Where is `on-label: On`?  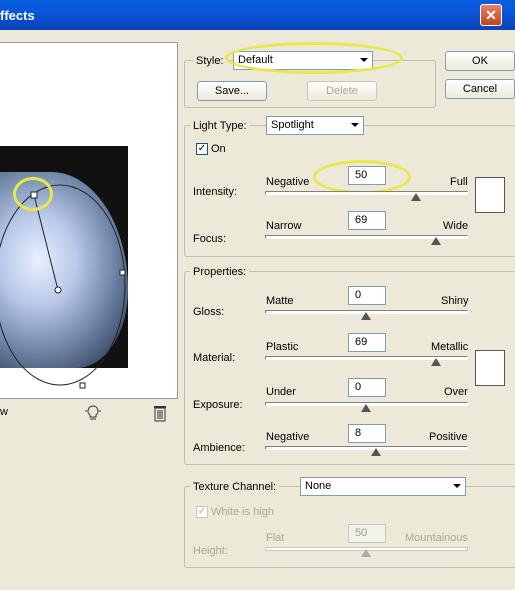
on-label: On is located at coordinates (218, 149).